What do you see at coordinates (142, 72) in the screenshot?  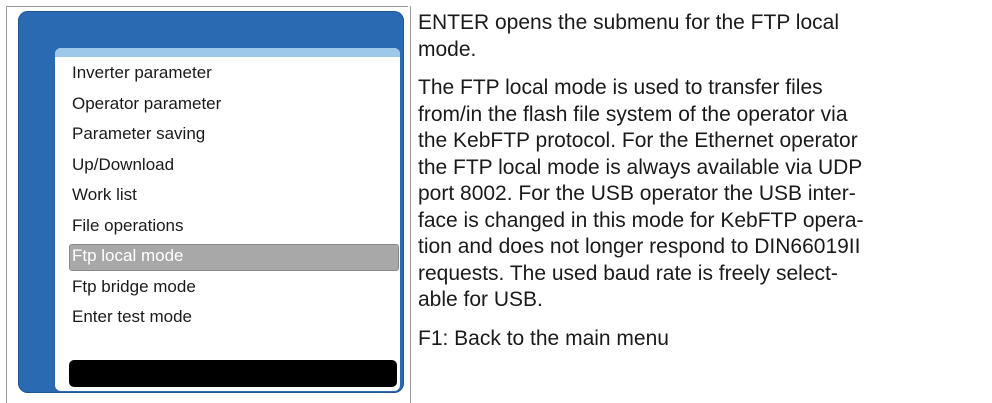 I see `menu-item-label: Inverter parameter` at bounding box center [142, 72].